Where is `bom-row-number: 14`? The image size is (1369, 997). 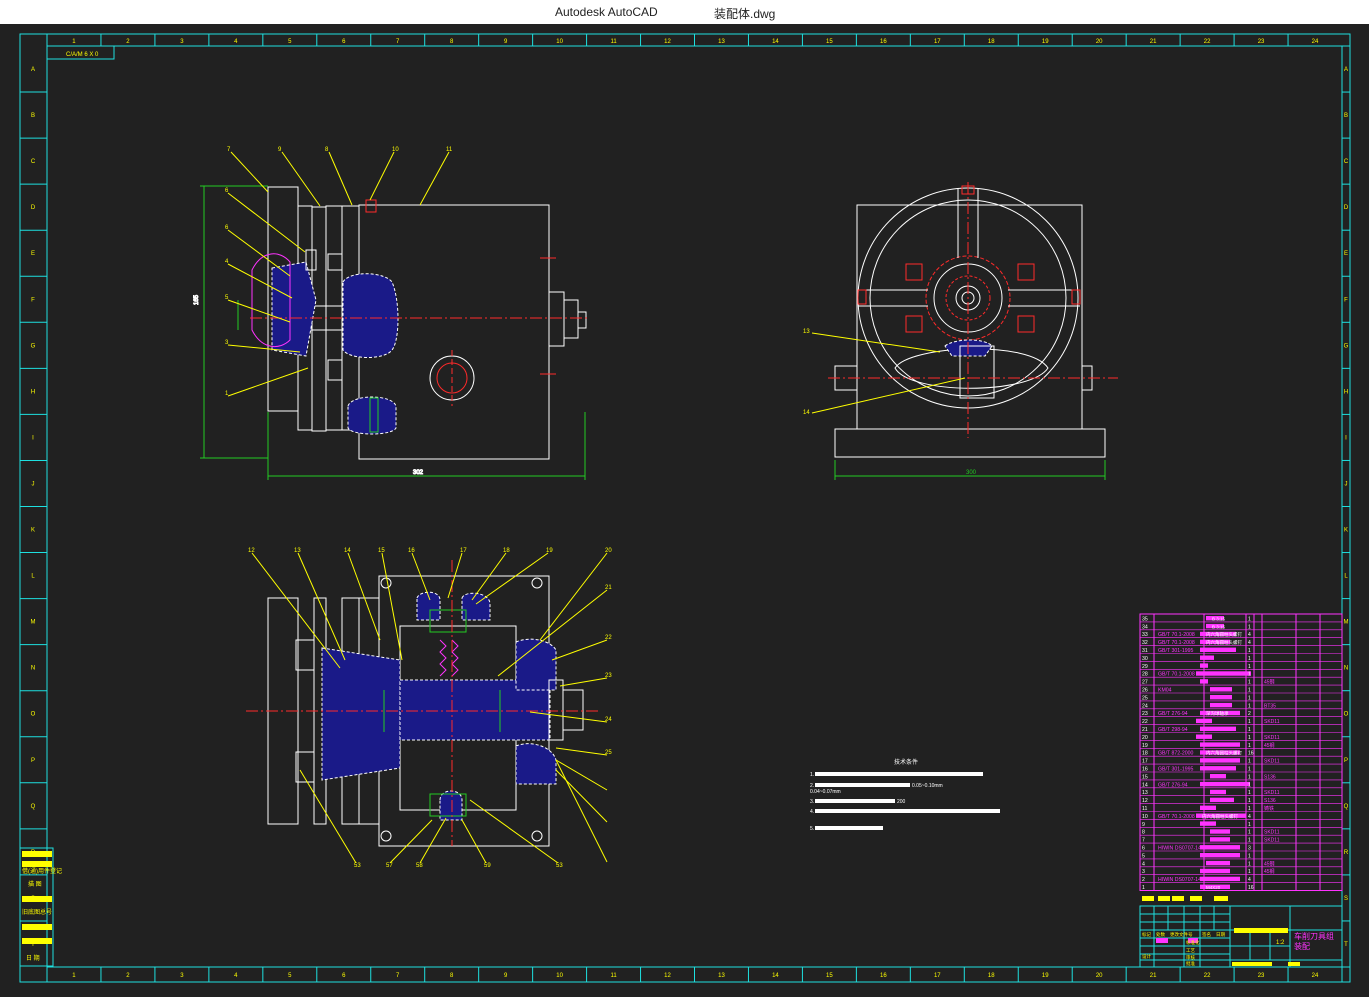
bom-row-number: 14 is located at coordinates (1145, 785).